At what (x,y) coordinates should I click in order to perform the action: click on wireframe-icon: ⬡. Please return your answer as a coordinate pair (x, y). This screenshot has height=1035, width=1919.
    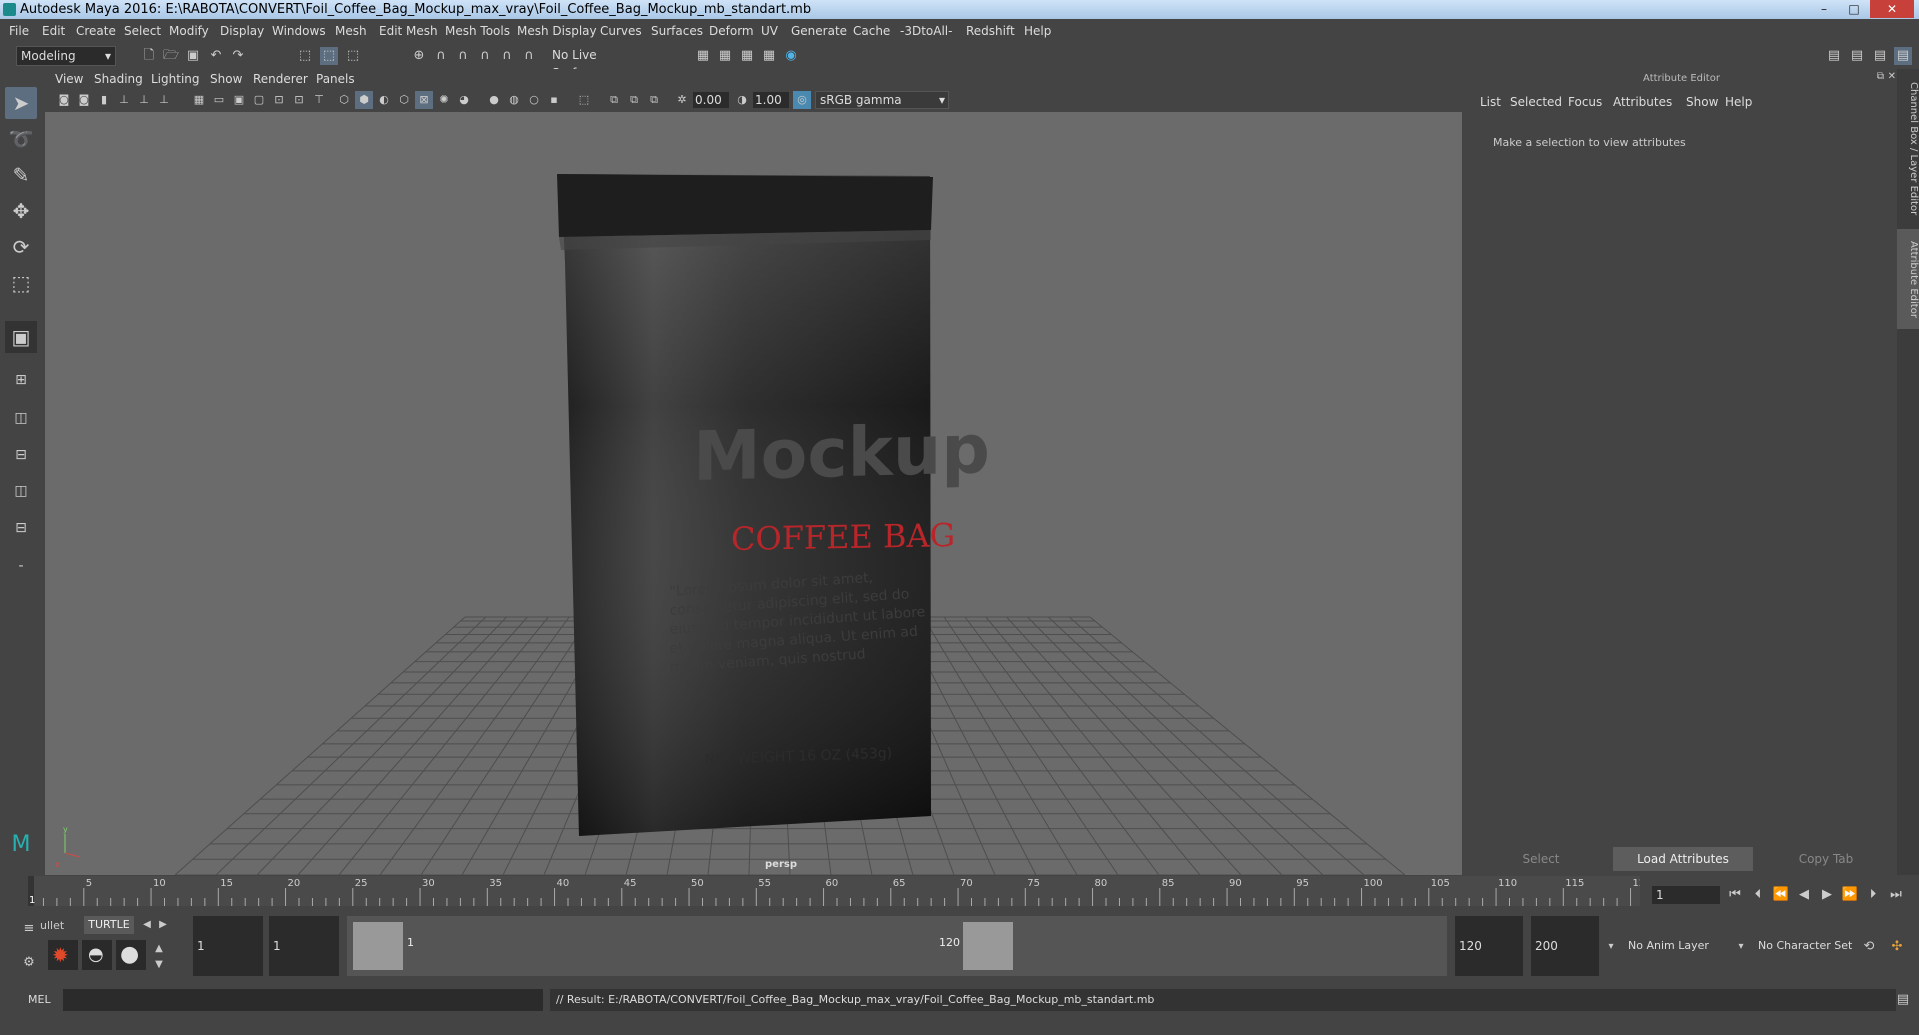
    Looking at the image, I should click on (344, 100).